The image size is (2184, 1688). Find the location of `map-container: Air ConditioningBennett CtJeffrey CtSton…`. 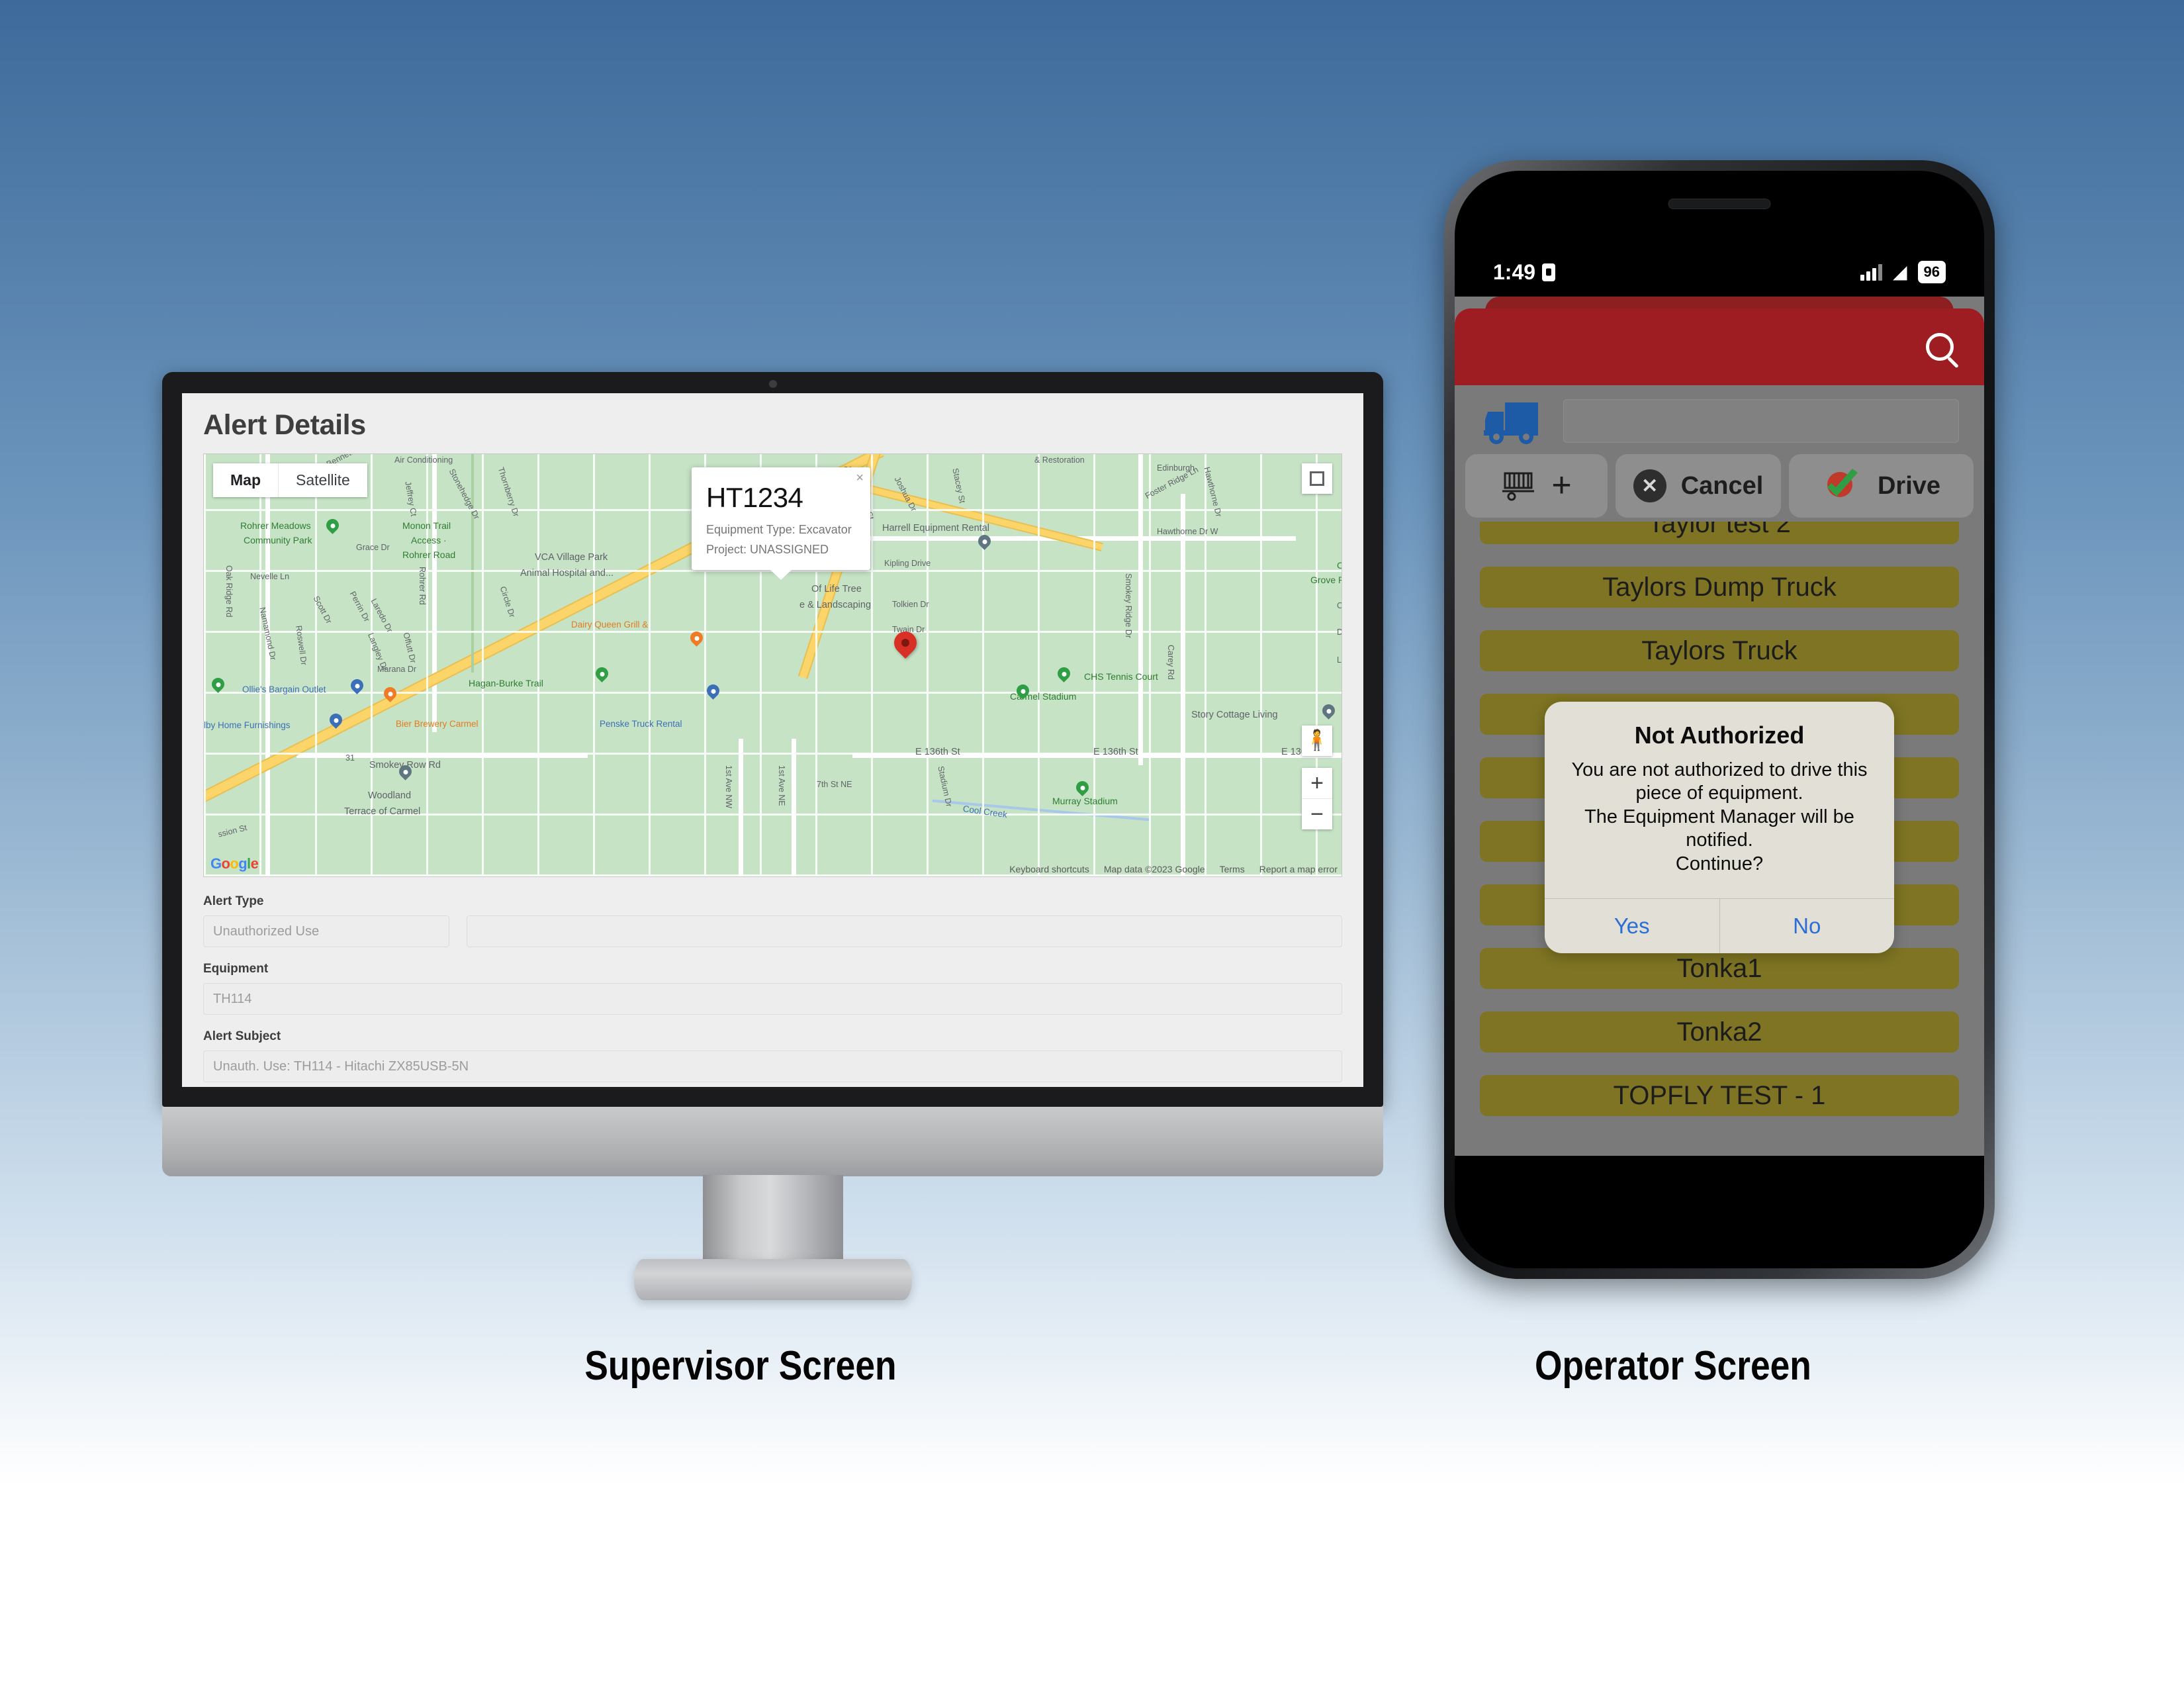

map-container: Air ConditioningBennett CtJeffrey CtSton… is located at coordinates (772, 665).